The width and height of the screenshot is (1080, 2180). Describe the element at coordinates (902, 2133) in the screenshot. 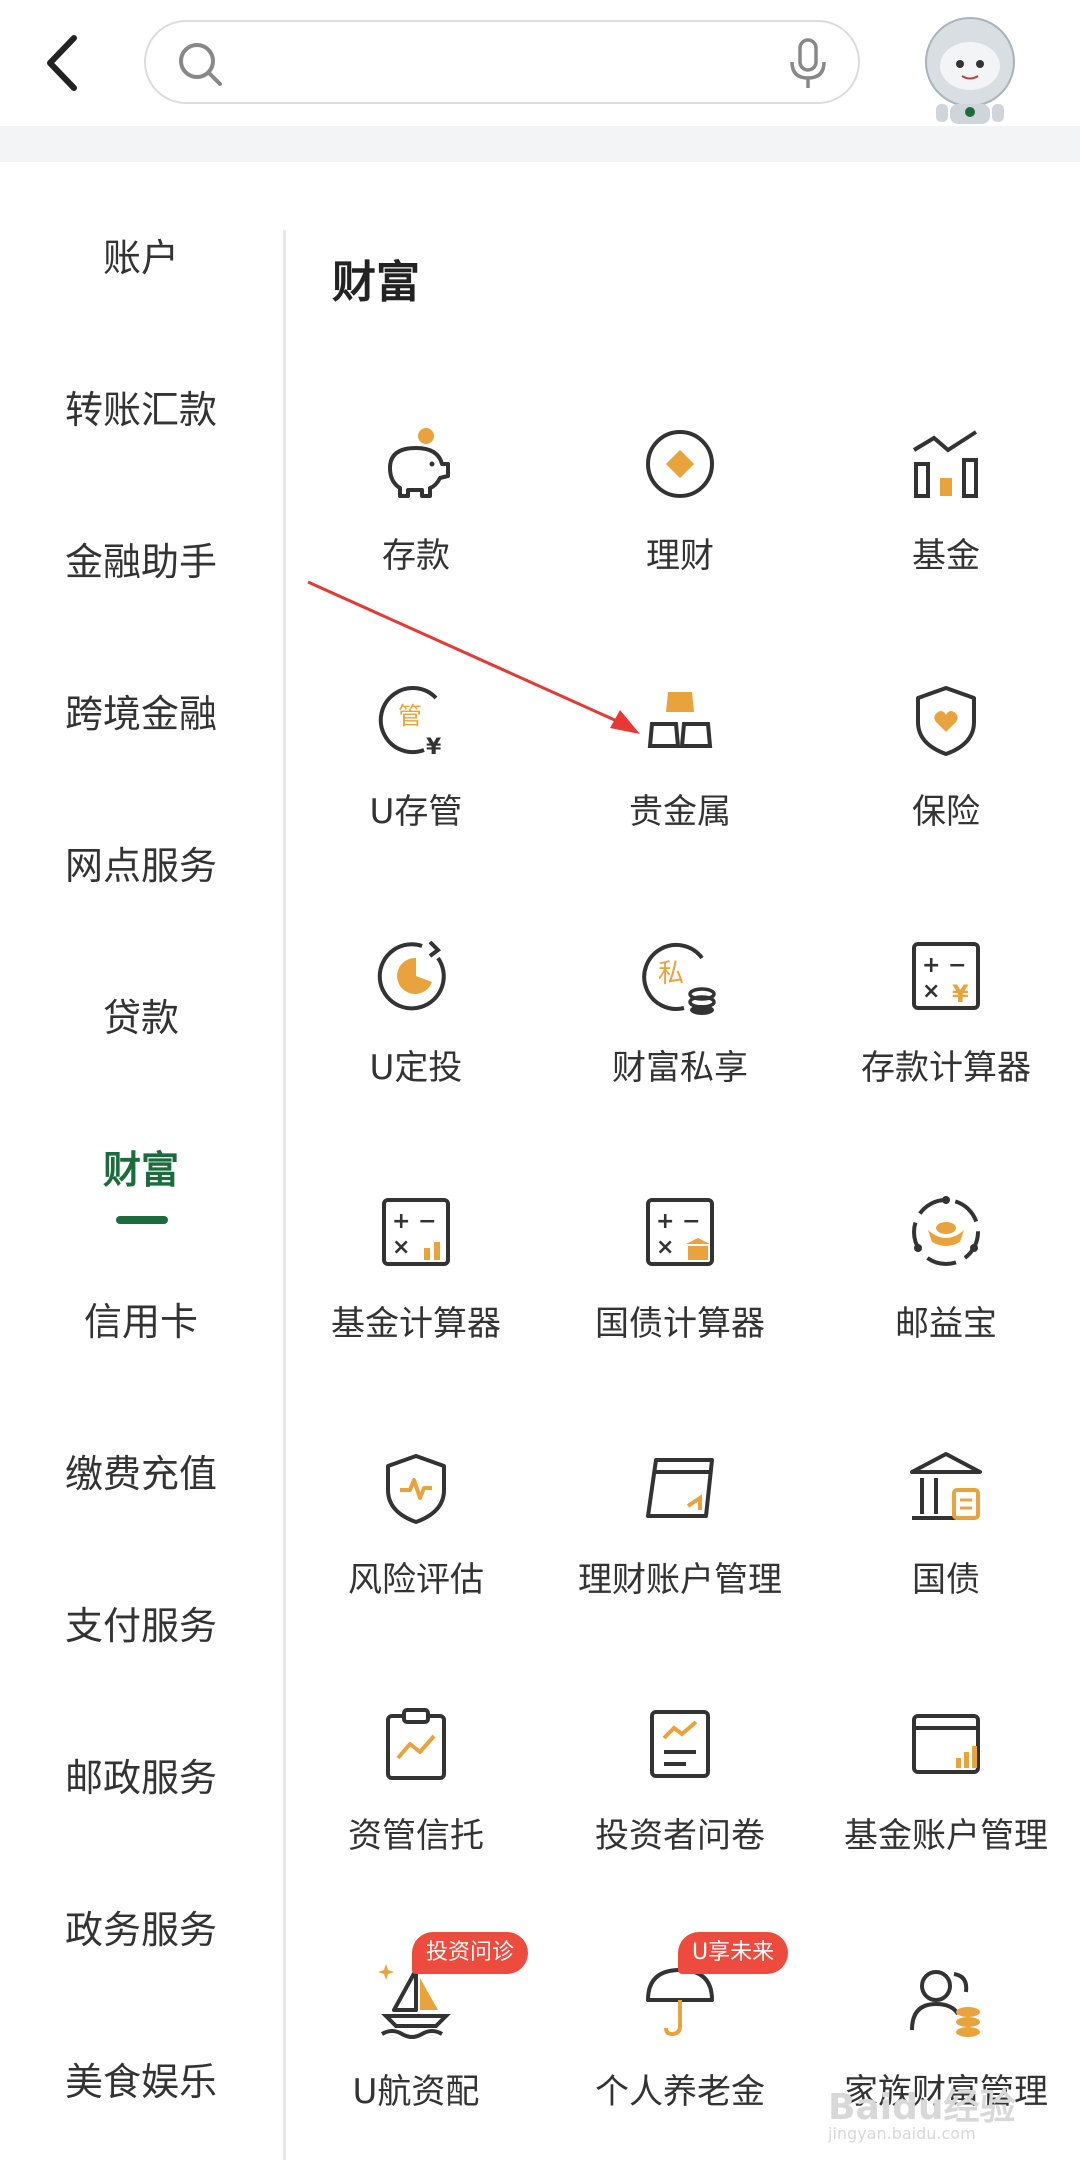

I see `watermark-url: jingyan.baidu.com` at that location.